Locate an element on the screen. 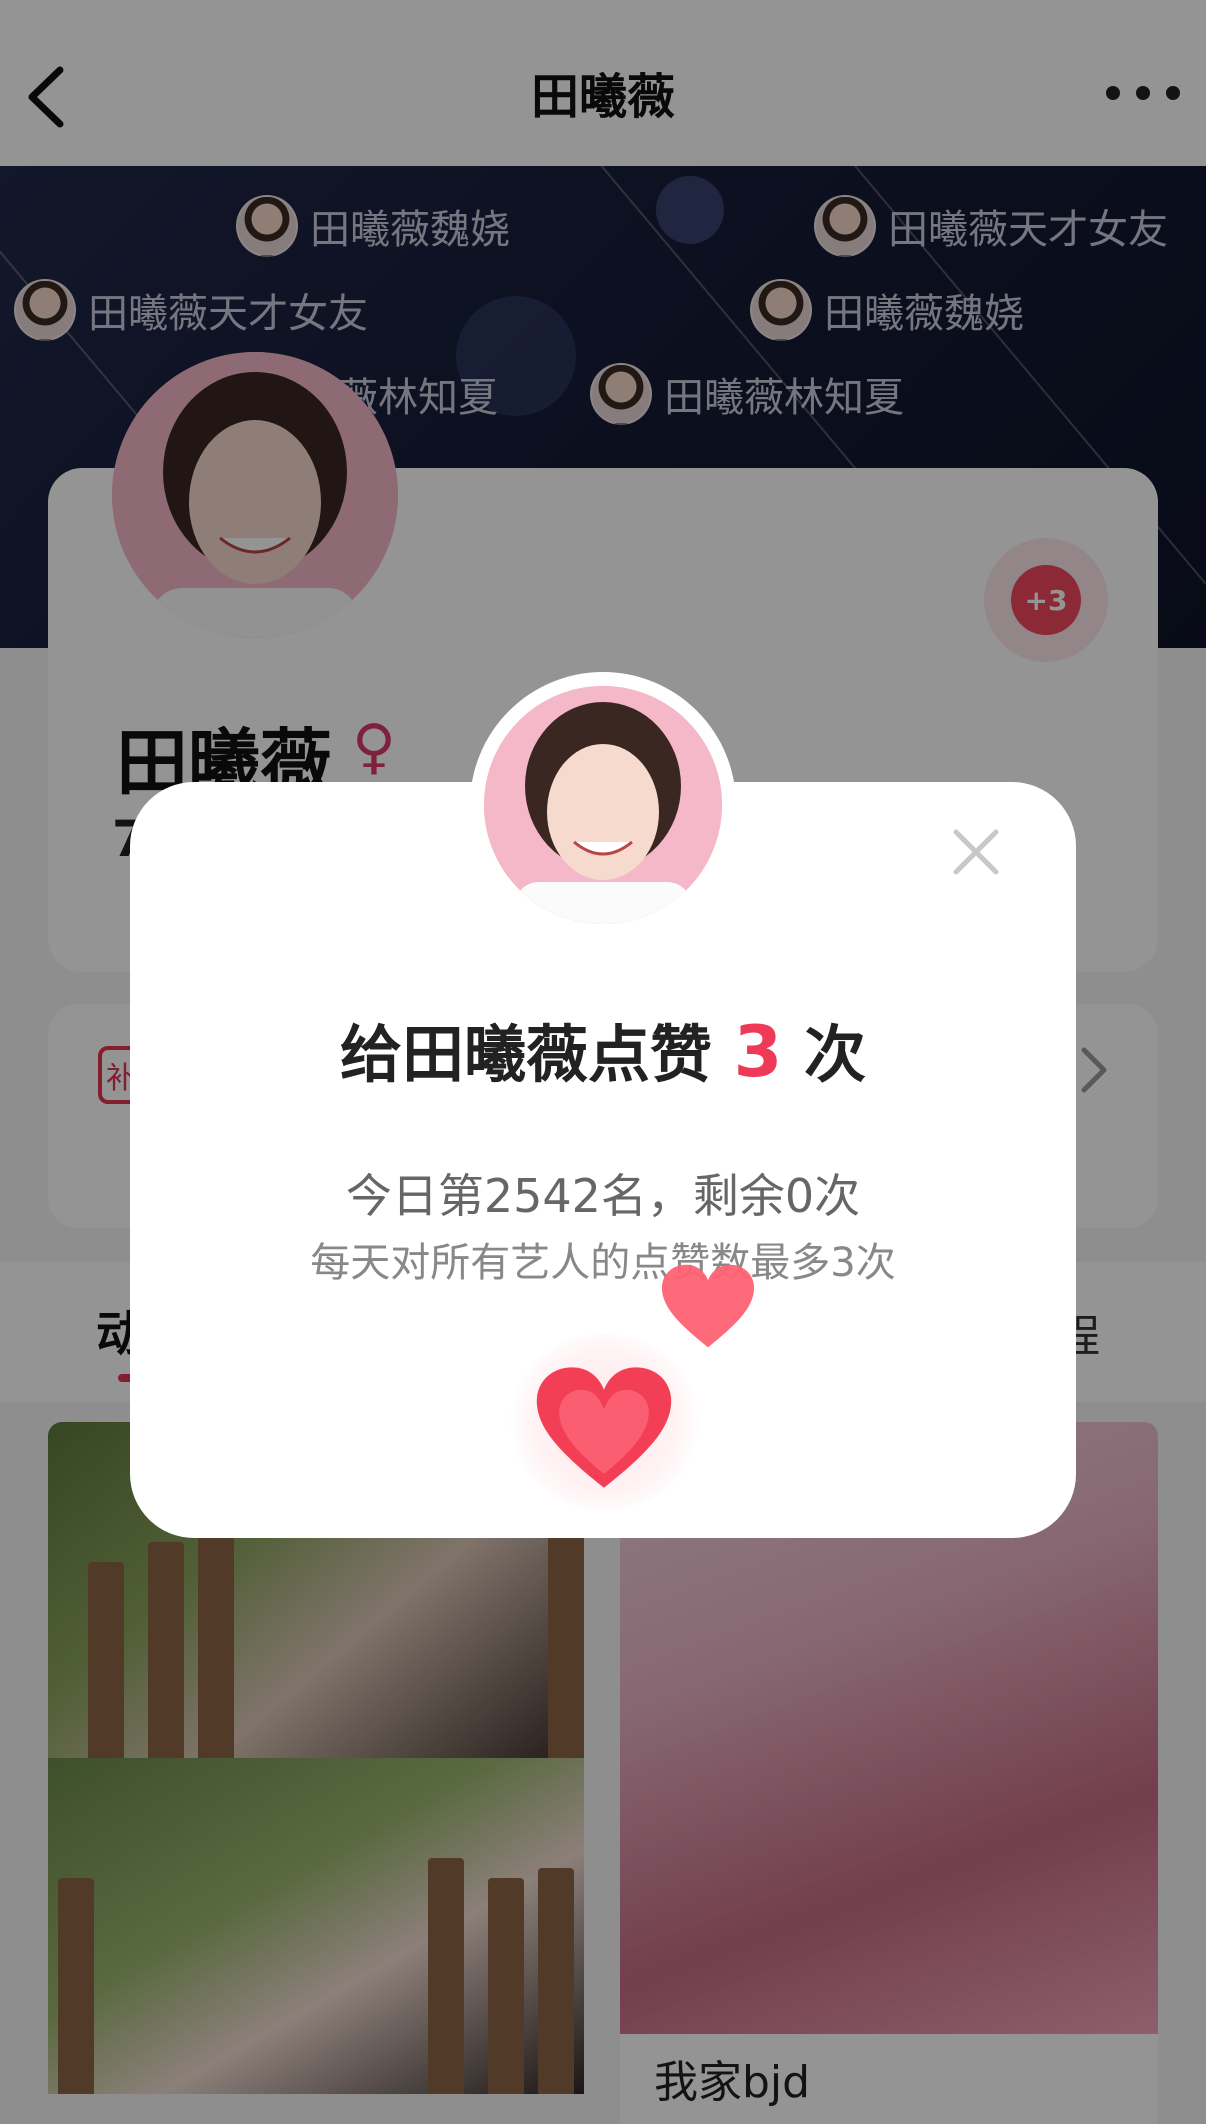 Image resolution: width=1206 pixels, height=2124 pixels. floating-heart-icon is located at coordinates (708, 1307).